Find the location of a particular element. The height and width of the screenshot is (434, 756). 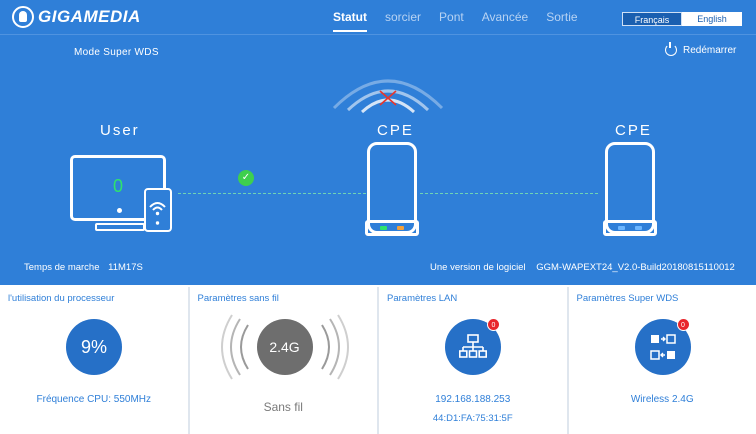

nav-item-sortie: Sortie is located at coordinates (561, 17).